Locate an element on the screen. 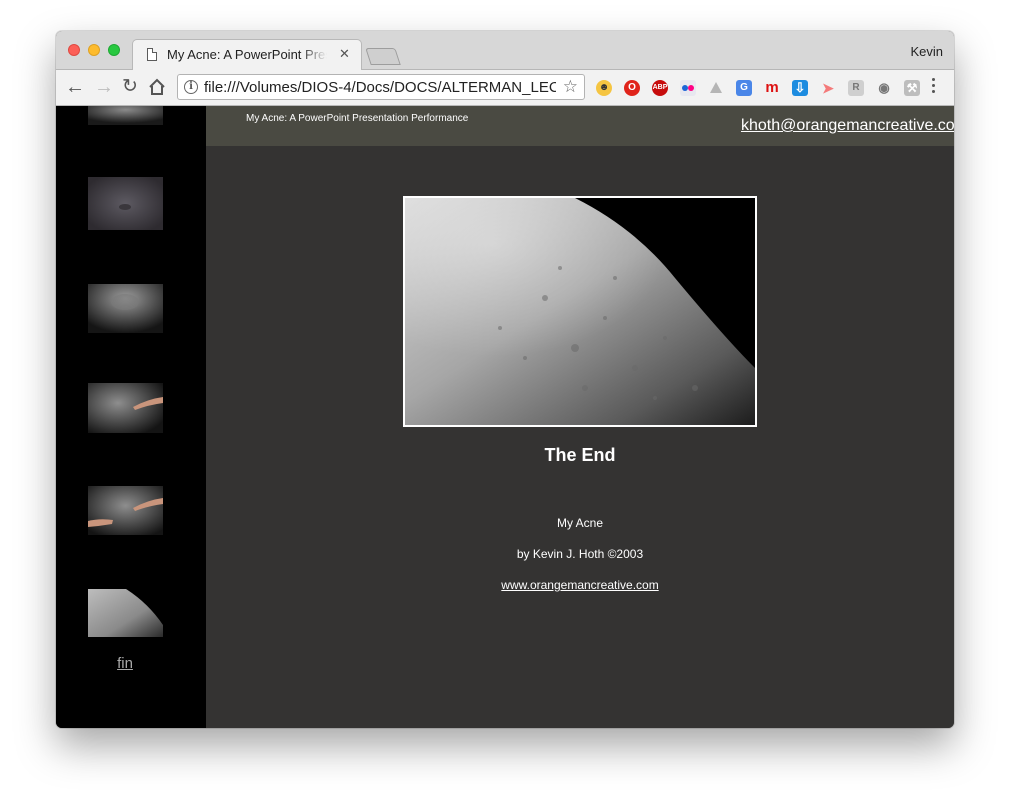 This screenshot has height=808, width=1010. m-icon: m is located at coordinates (772, 88).